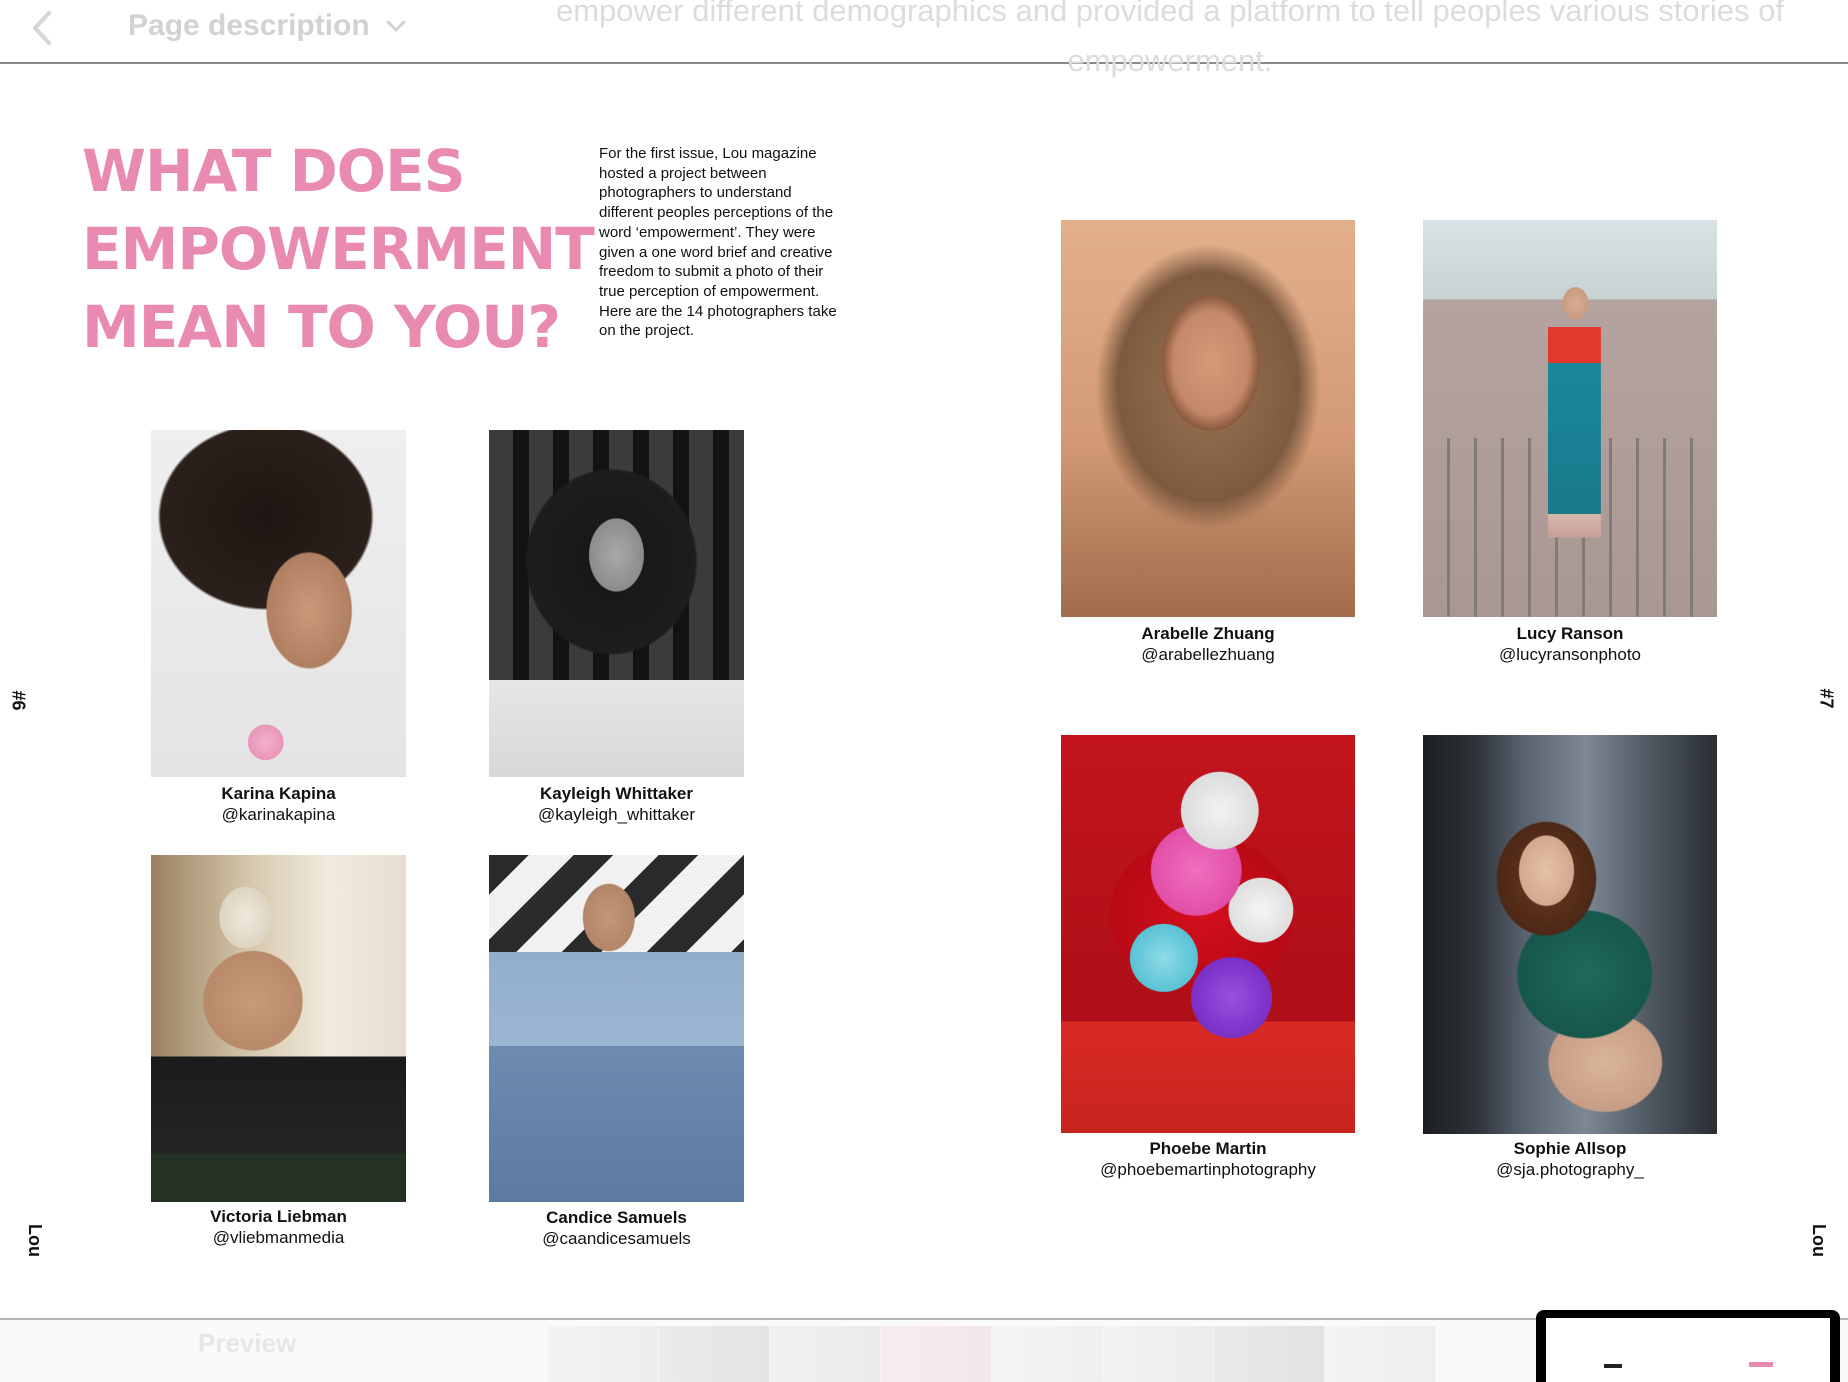 This screenshot has height=1382, width=1848. What do you see at coordinates (616, 603) in the screenshot?
I see `photo-kayleigh-whittaker` at bounding box center [616, 603].